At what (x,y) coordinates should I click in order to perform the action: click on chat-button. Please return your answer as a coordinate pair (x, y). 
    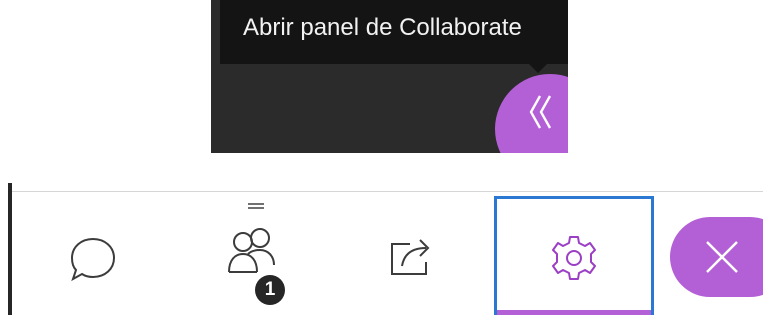
    Looking at the image, I should click on (118, 254).